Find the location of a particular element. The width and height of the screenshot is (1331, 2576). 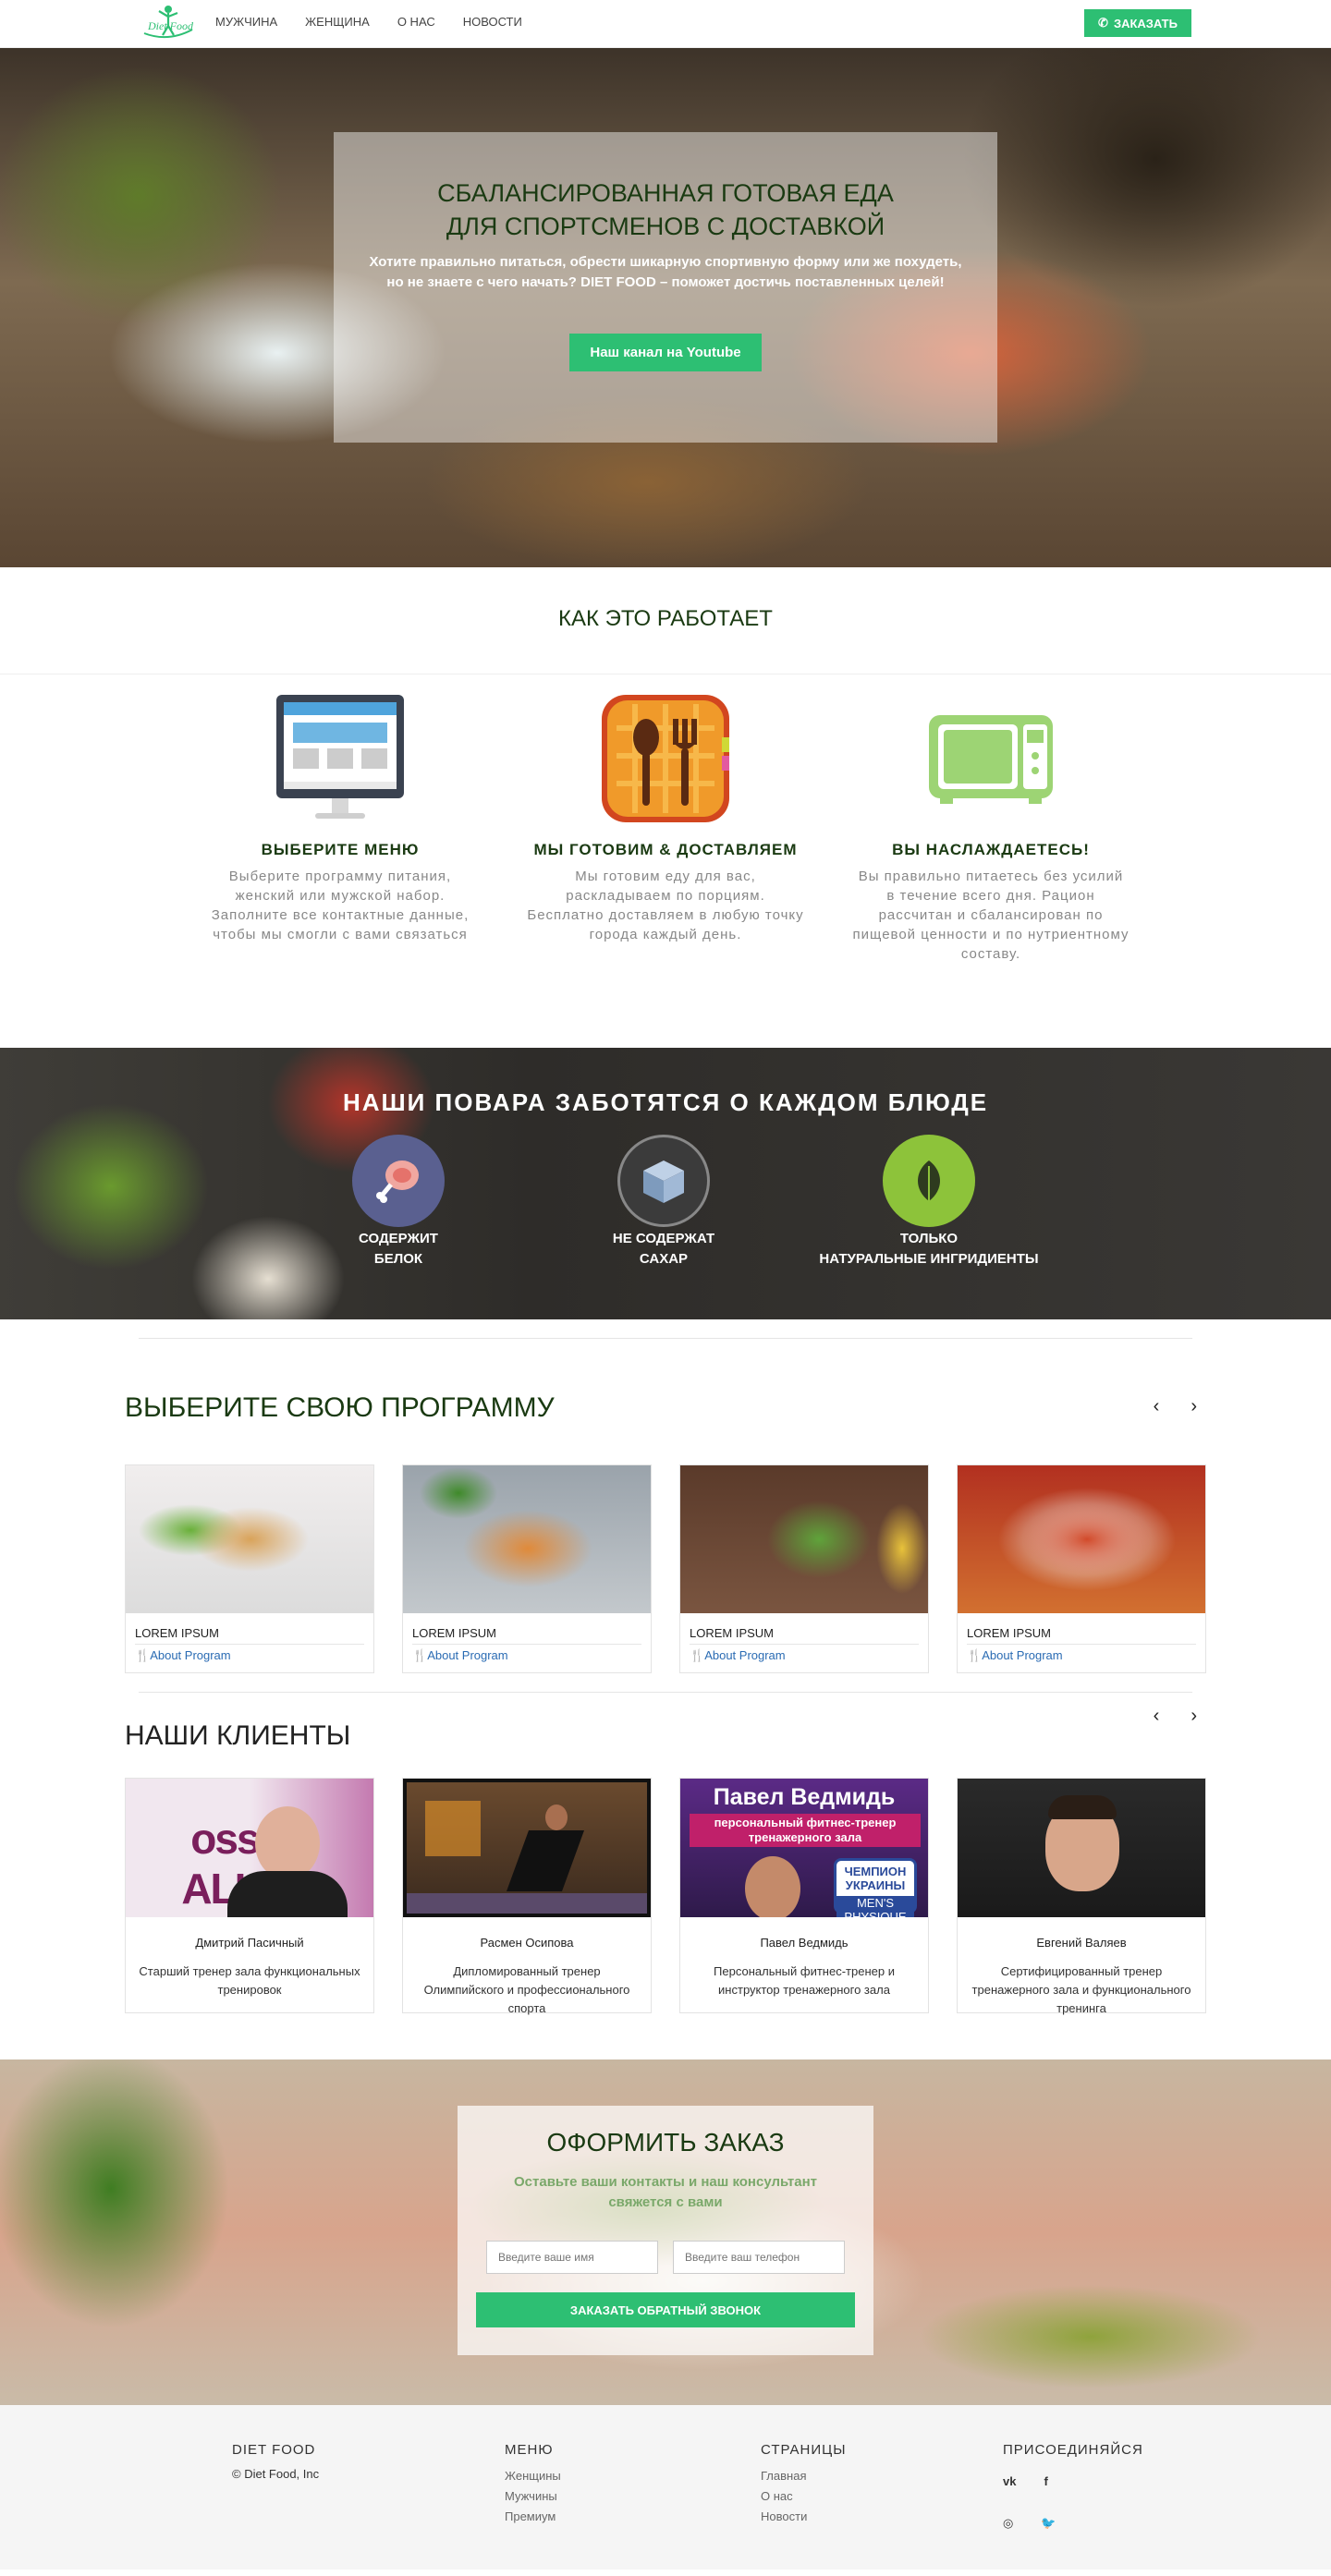

step-title: МЫ ГОТОВИМ & ДОСТАВЛЯЕМ is located at coordinates (665, 849).